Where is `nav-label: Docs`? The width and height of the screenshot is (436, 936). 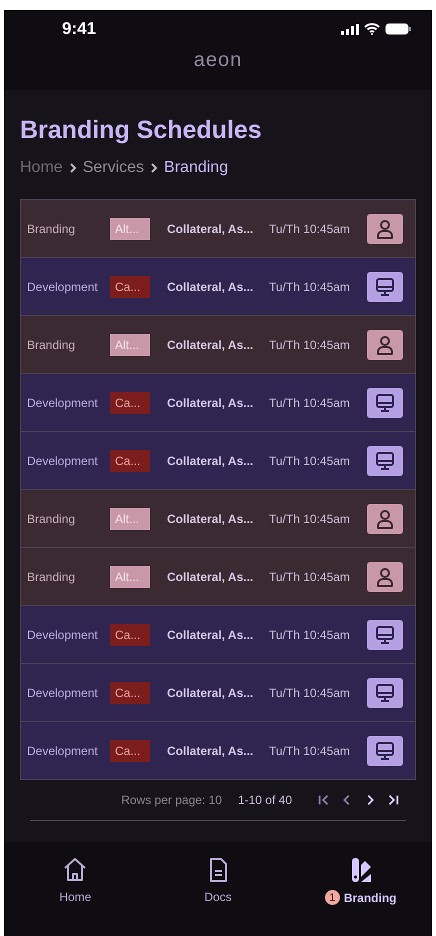
nav-label: Docs is located at coordinates (218, 897).